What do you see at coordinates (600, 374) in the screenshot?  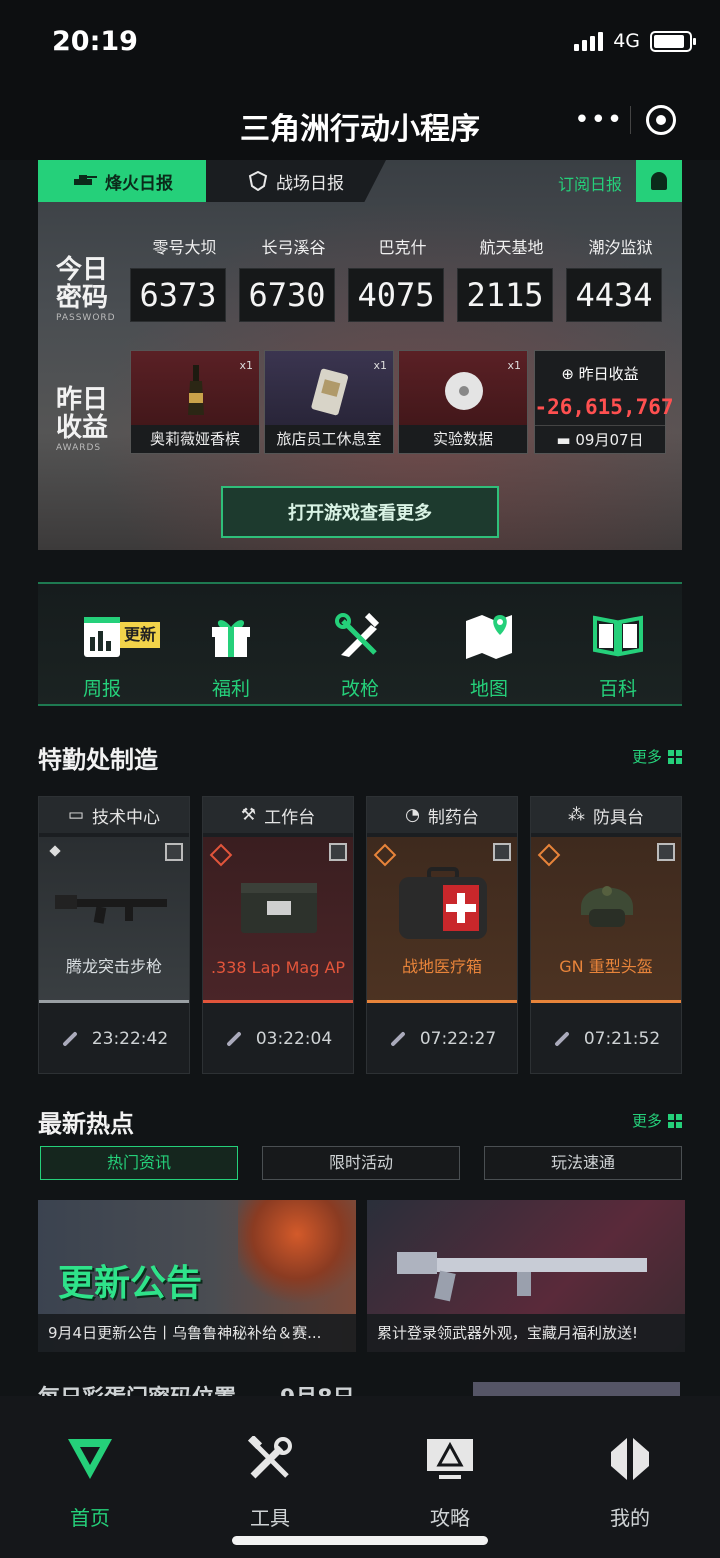 I see `earnings-label: ⊕ 昨日收益` at bounding box center [600, 374].